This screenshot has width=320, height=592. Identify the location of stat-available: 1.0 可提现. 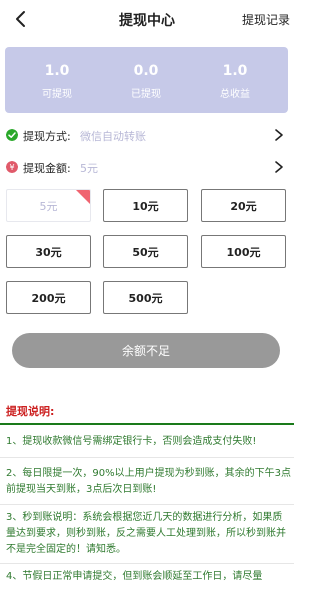
(57, 81).